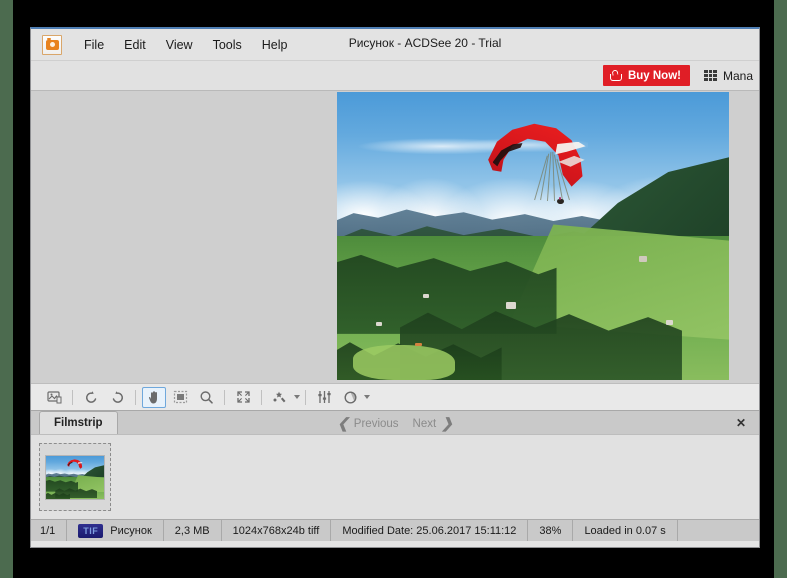 This screenshot has width=787, height=578. I want to click on status-dimensions: 1024x768x24b tiff, so click(277, 530).